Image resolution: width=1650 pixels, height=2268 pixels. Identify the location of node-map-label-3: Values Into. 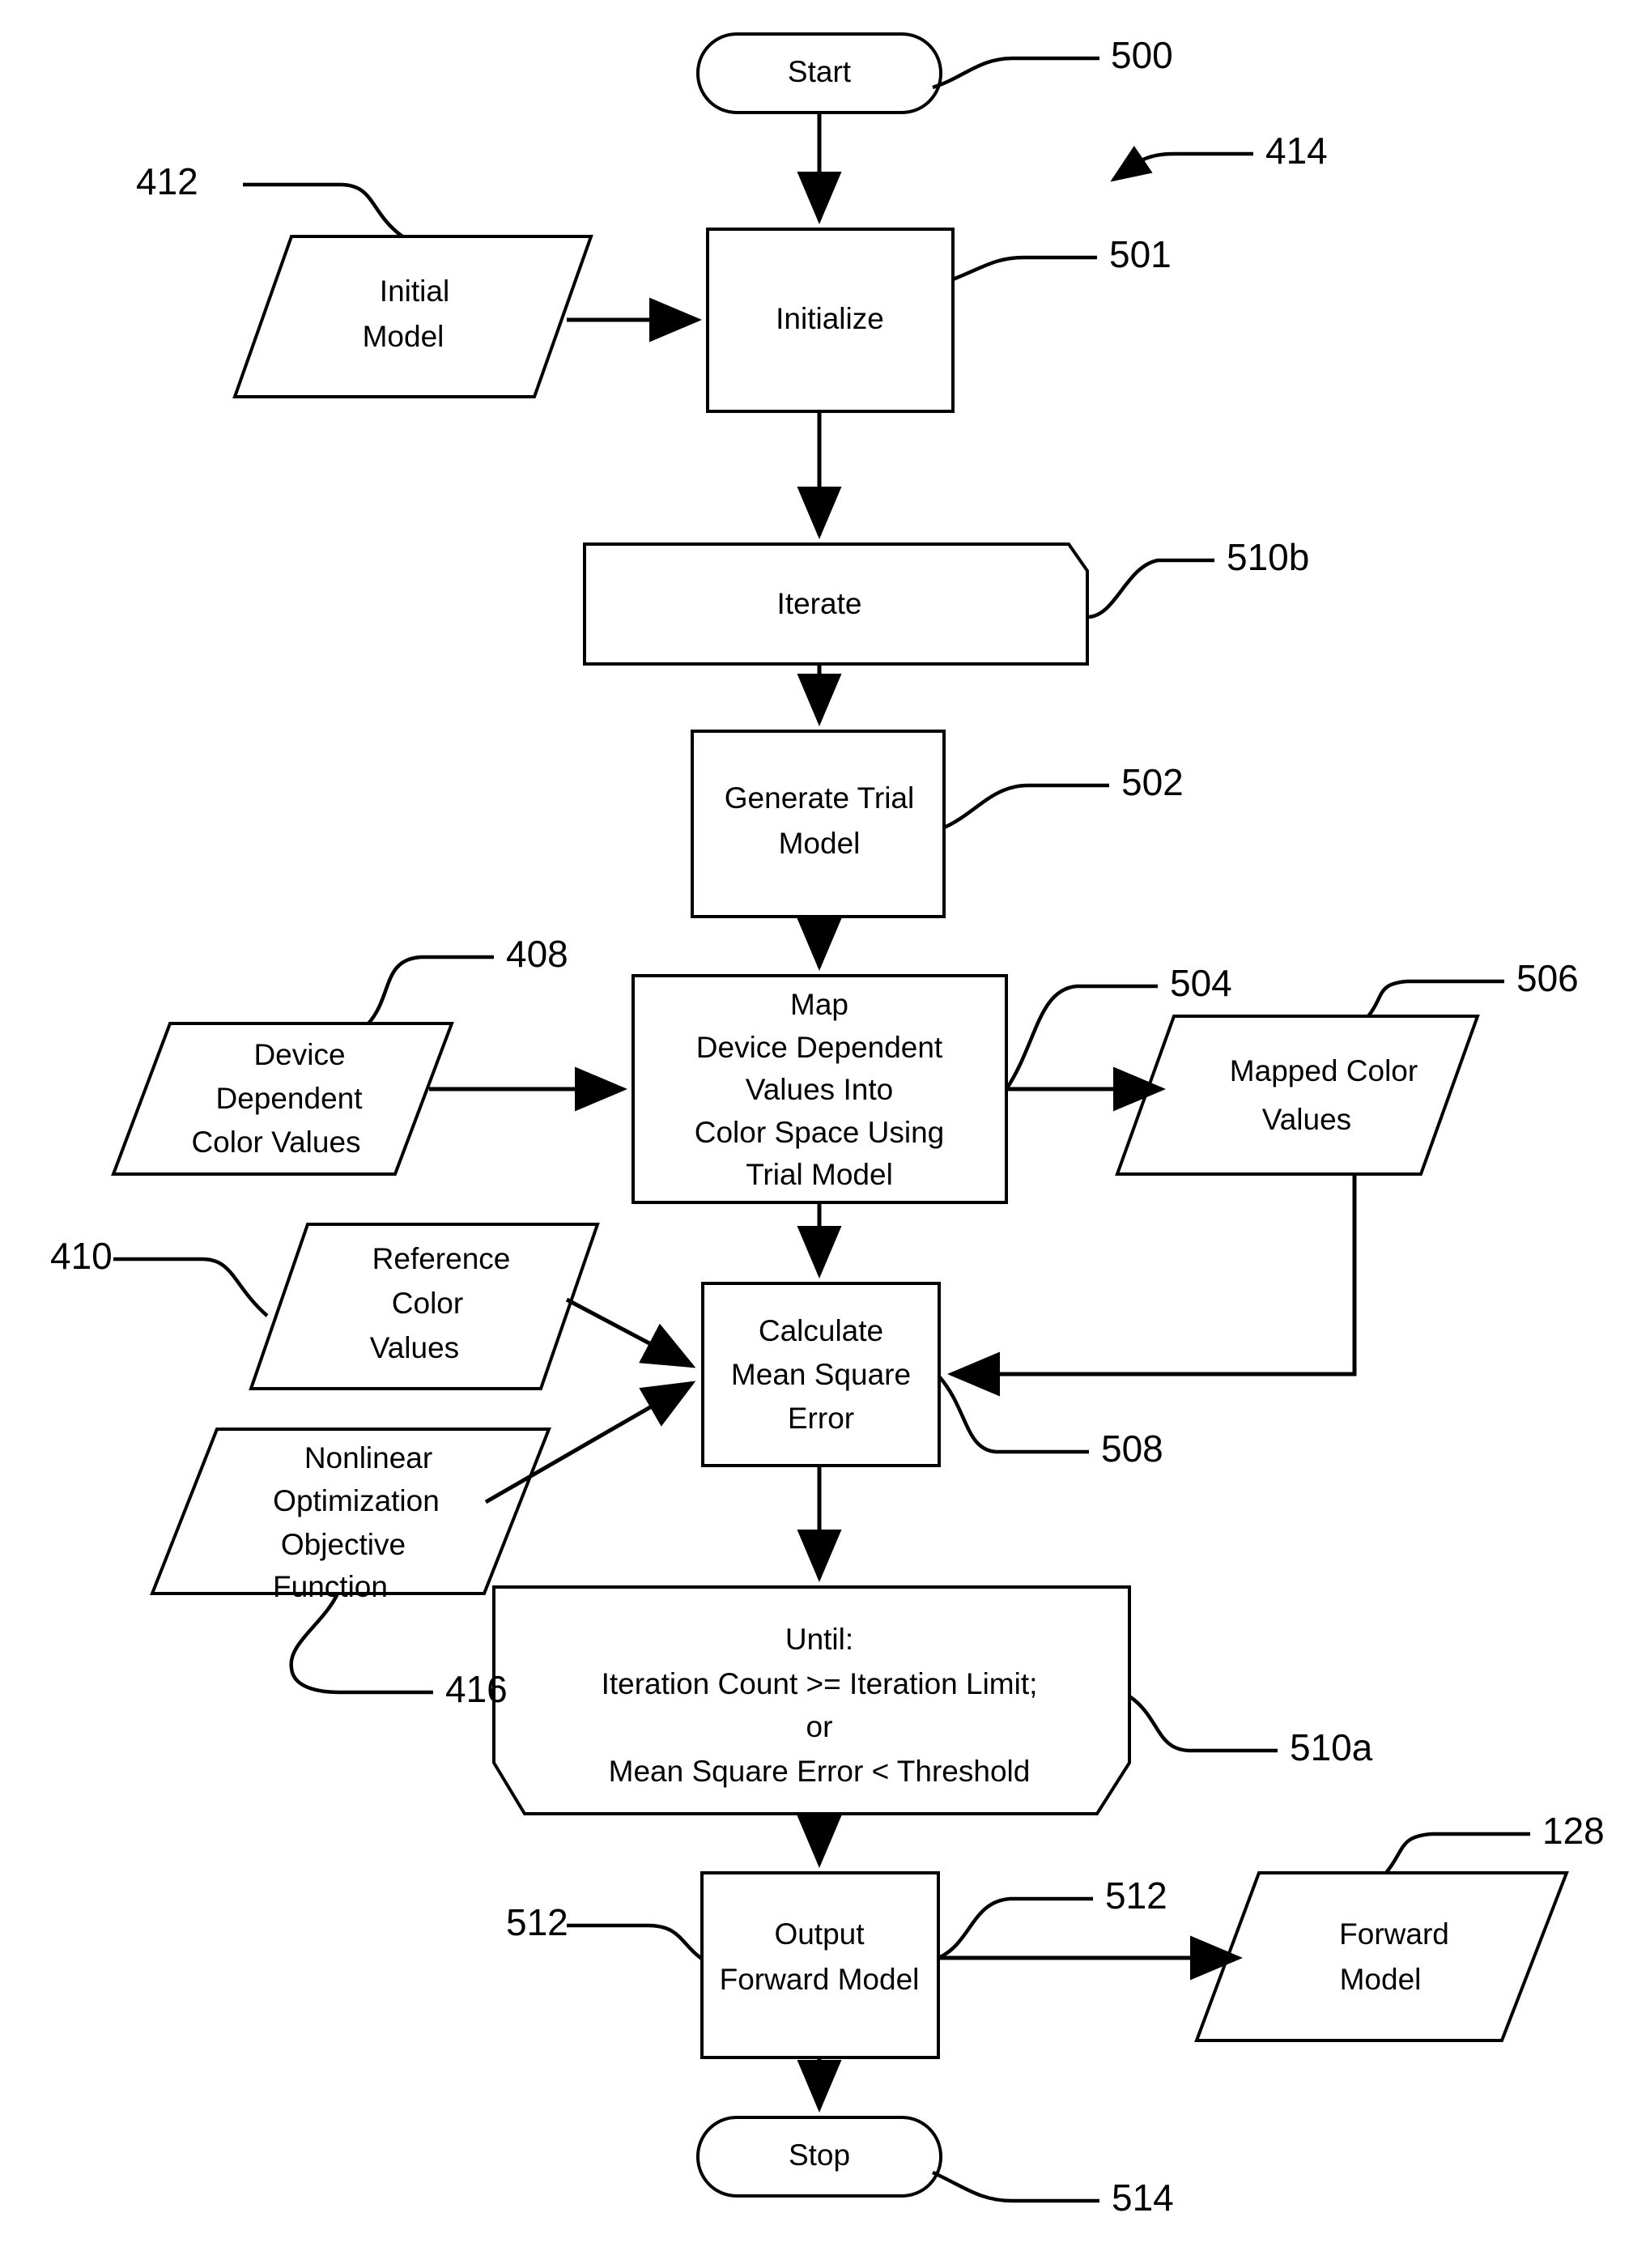
(819, 1089).